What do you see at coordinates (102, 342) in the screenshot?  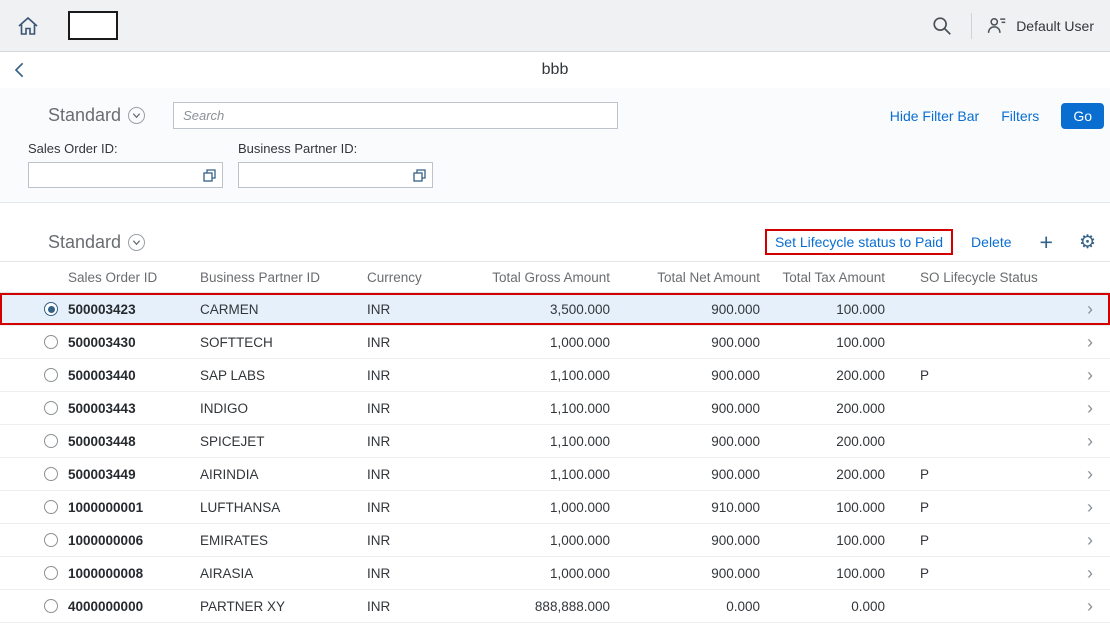 I see `cell-sales-order-id: 500003430` at bounding box center [102, 342].